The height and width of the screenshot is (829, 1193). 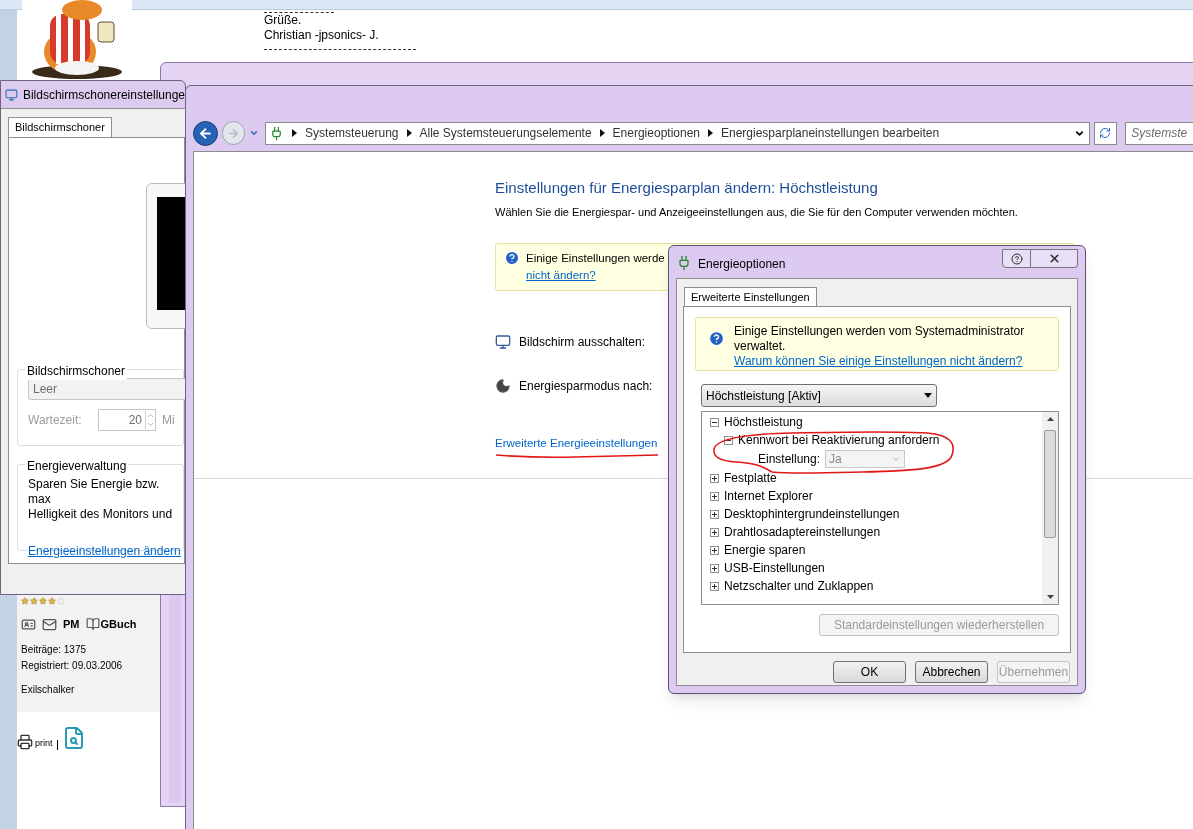 What do you see at coordinates (839, 440) in the screenshot?
I see `tree-item: Kennwort bei Reaktivierung anfordern` at bounding box center [839, 440].